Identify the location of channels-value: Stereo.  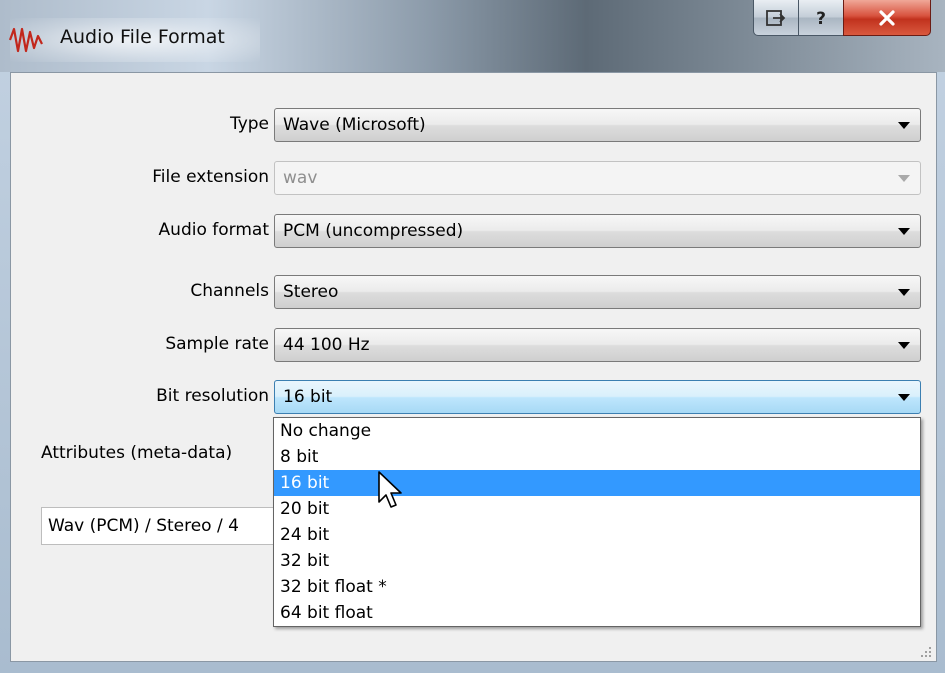
(311, 292).